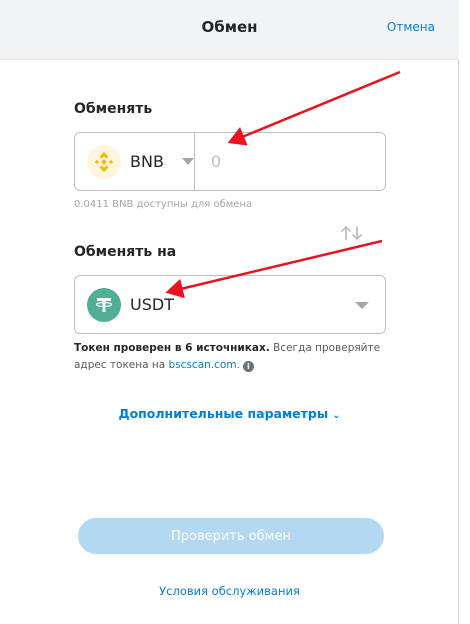 This screenshot has width=470, height=624. I want to click on bscscan-link: bscscan.com, so click(203, 365).